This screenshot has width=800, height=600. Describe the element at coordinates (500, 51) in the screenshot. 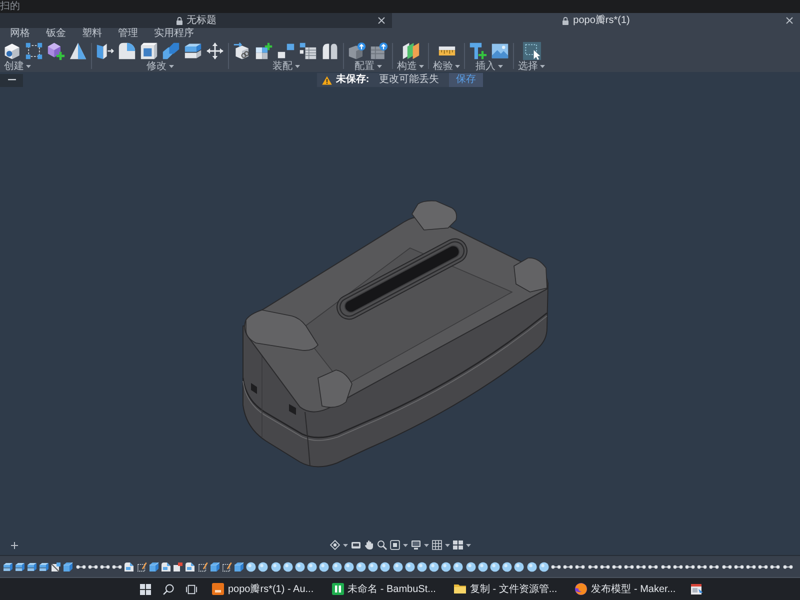

I see `image-icon` at that location.